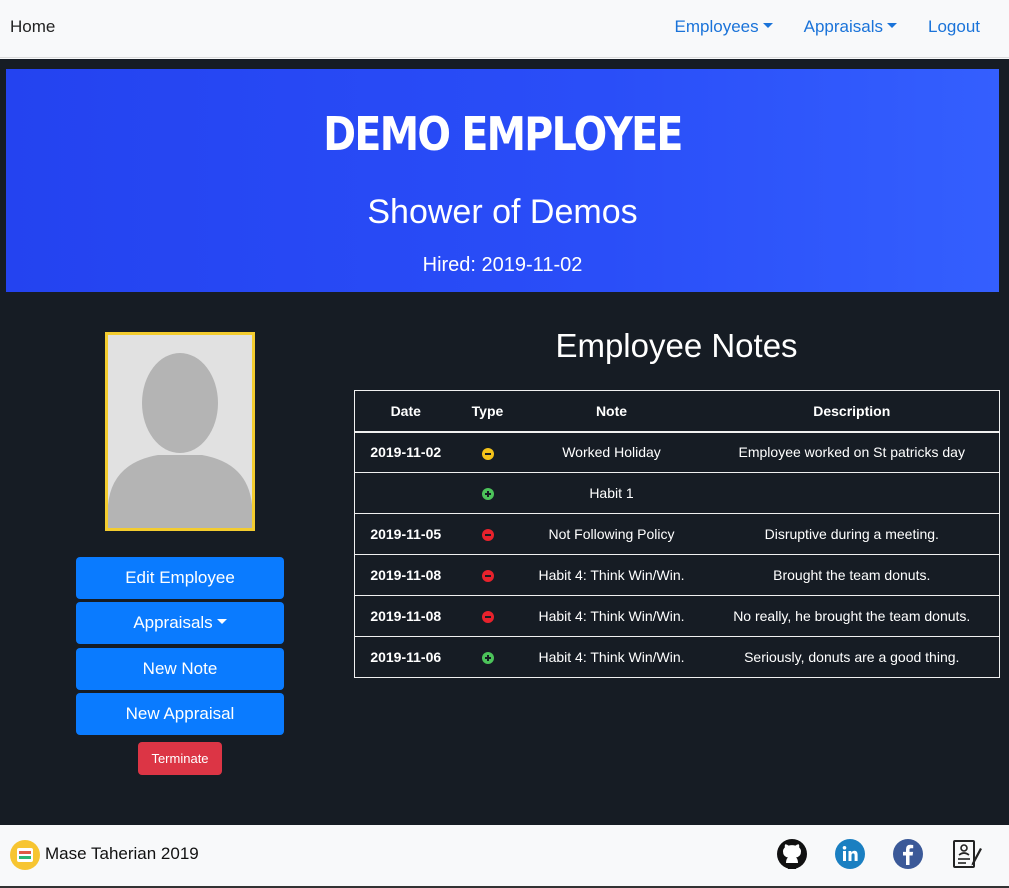  Describe the element at coordinates (405, 534) in the screenshot. I see `note-date: 2019-11-05` at that location.